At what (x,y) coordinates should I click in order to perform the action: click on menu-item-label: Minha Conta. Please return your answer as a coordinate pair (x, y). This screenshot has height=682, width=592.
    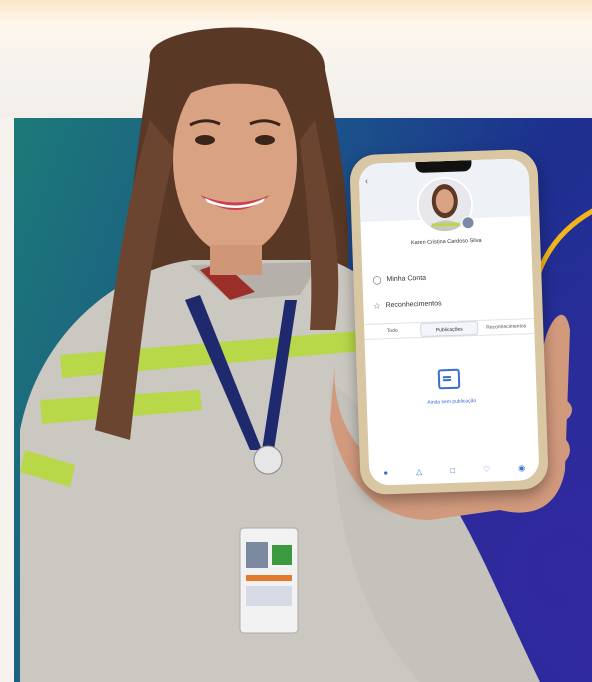
    Looking at the image, I should click on (406, 279).